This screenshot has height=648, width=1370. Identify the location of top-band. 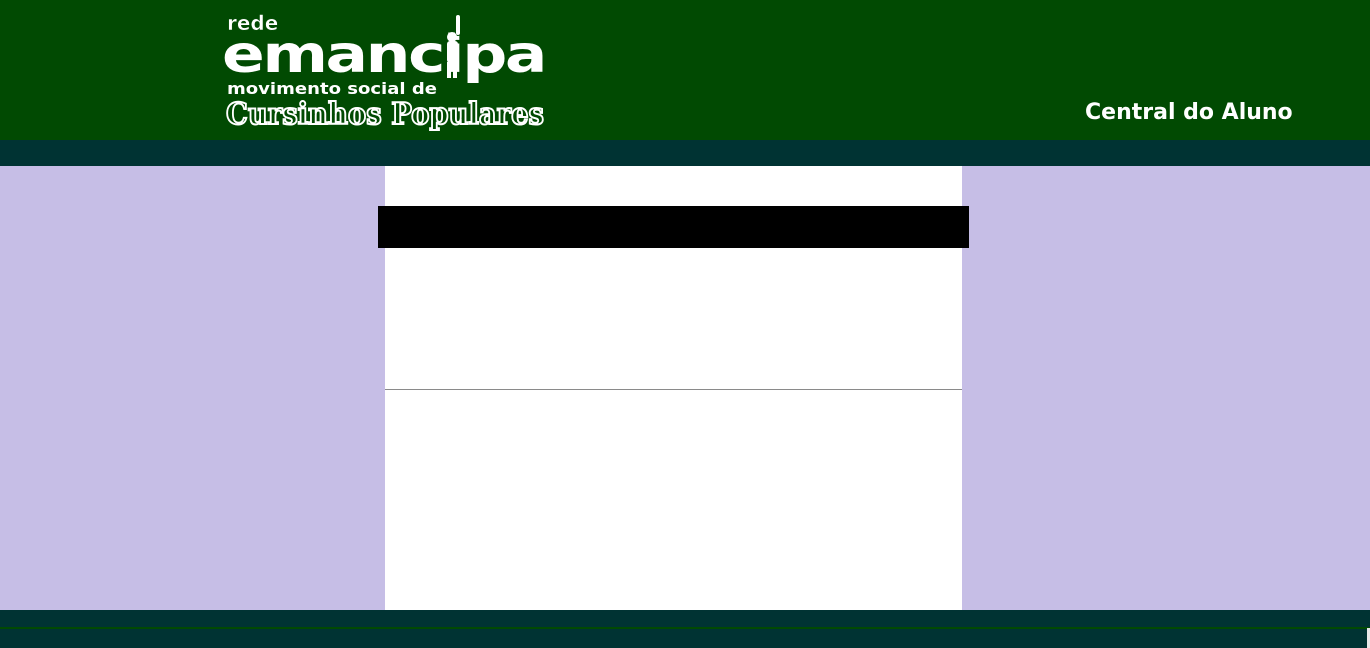
(685, 153).